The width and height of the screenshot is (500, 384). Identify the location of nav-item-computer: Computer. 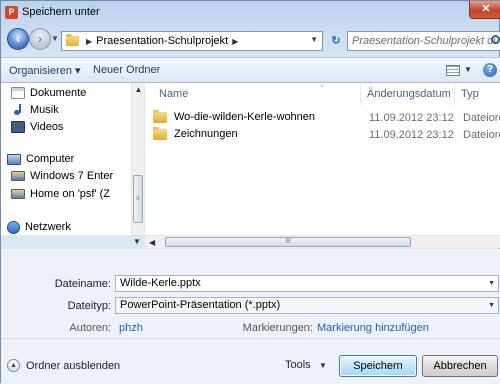
(40, 159).